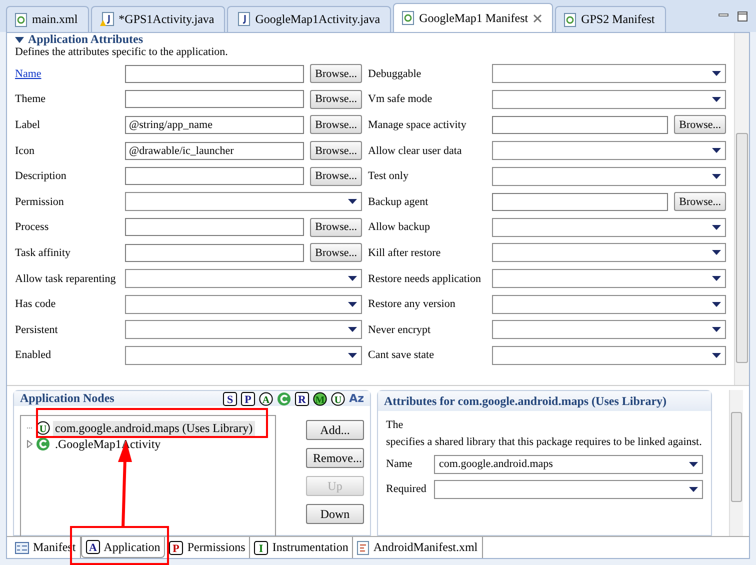 The width and height of the screenshot is (756, 565). Describe the element at coordinates (418, 124) in the screenshot. I see `field-label: Manage space activity` at that location.